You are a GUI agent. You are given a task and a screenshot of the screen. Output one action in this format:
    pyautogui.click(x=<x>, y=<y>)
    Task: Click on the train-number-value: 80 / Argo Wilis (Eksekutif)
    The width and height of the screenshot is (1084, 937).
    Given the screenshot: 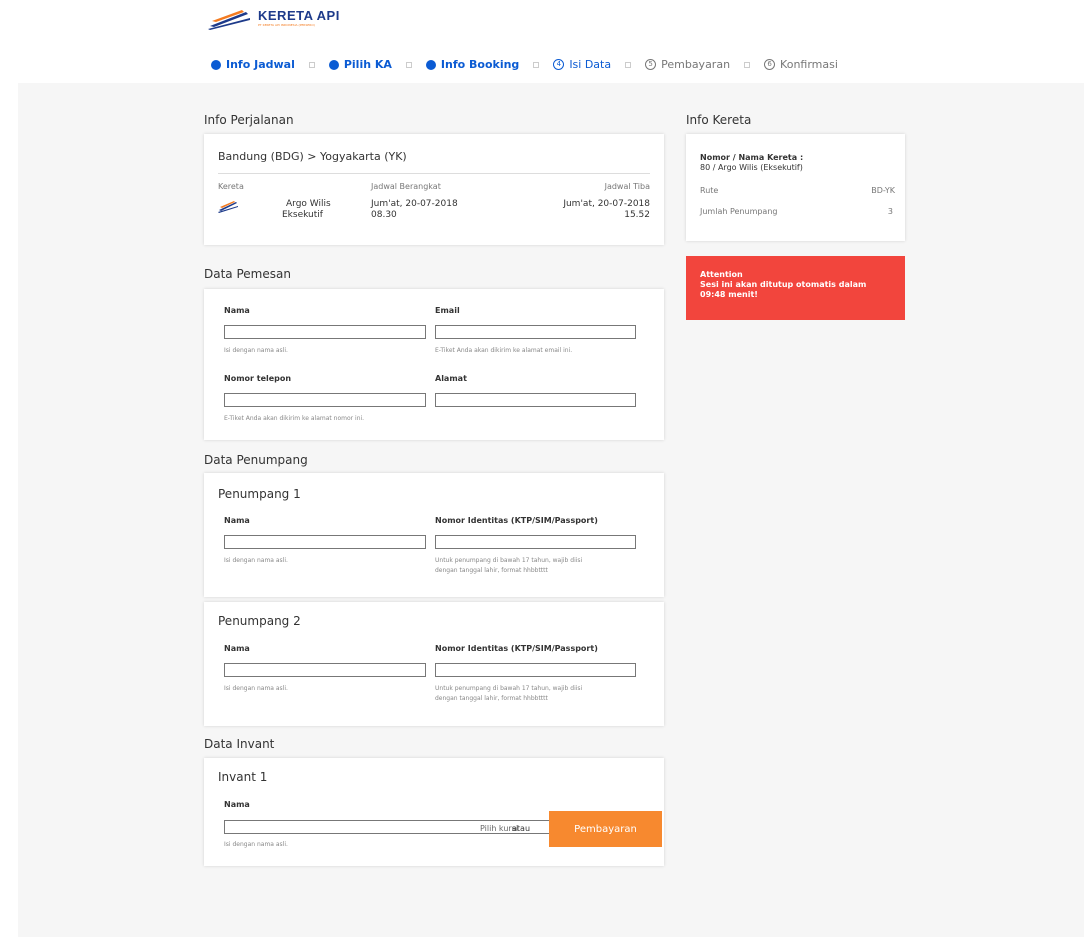 What is the action you would take?
    pyautogui.click(x=751, y=167)
    